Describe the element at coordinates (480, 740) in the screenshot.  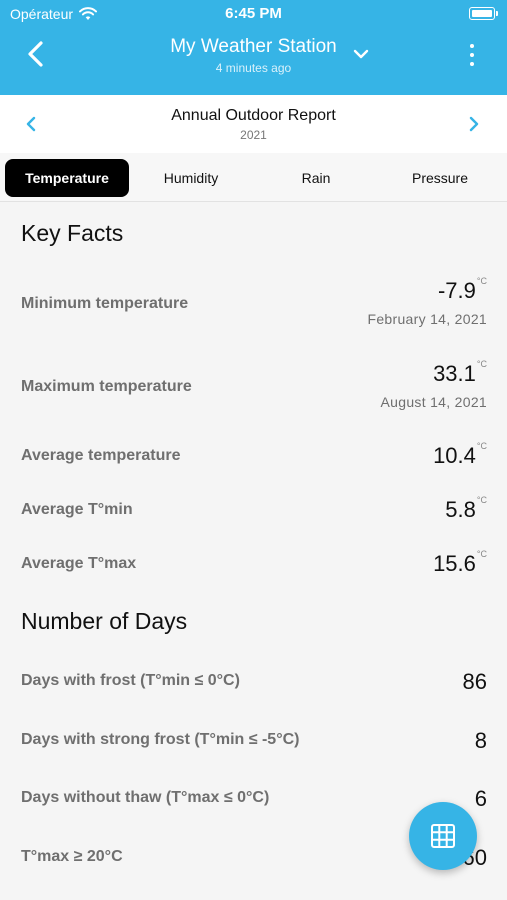
I see `strong-frost-days-value: 8` at that location.